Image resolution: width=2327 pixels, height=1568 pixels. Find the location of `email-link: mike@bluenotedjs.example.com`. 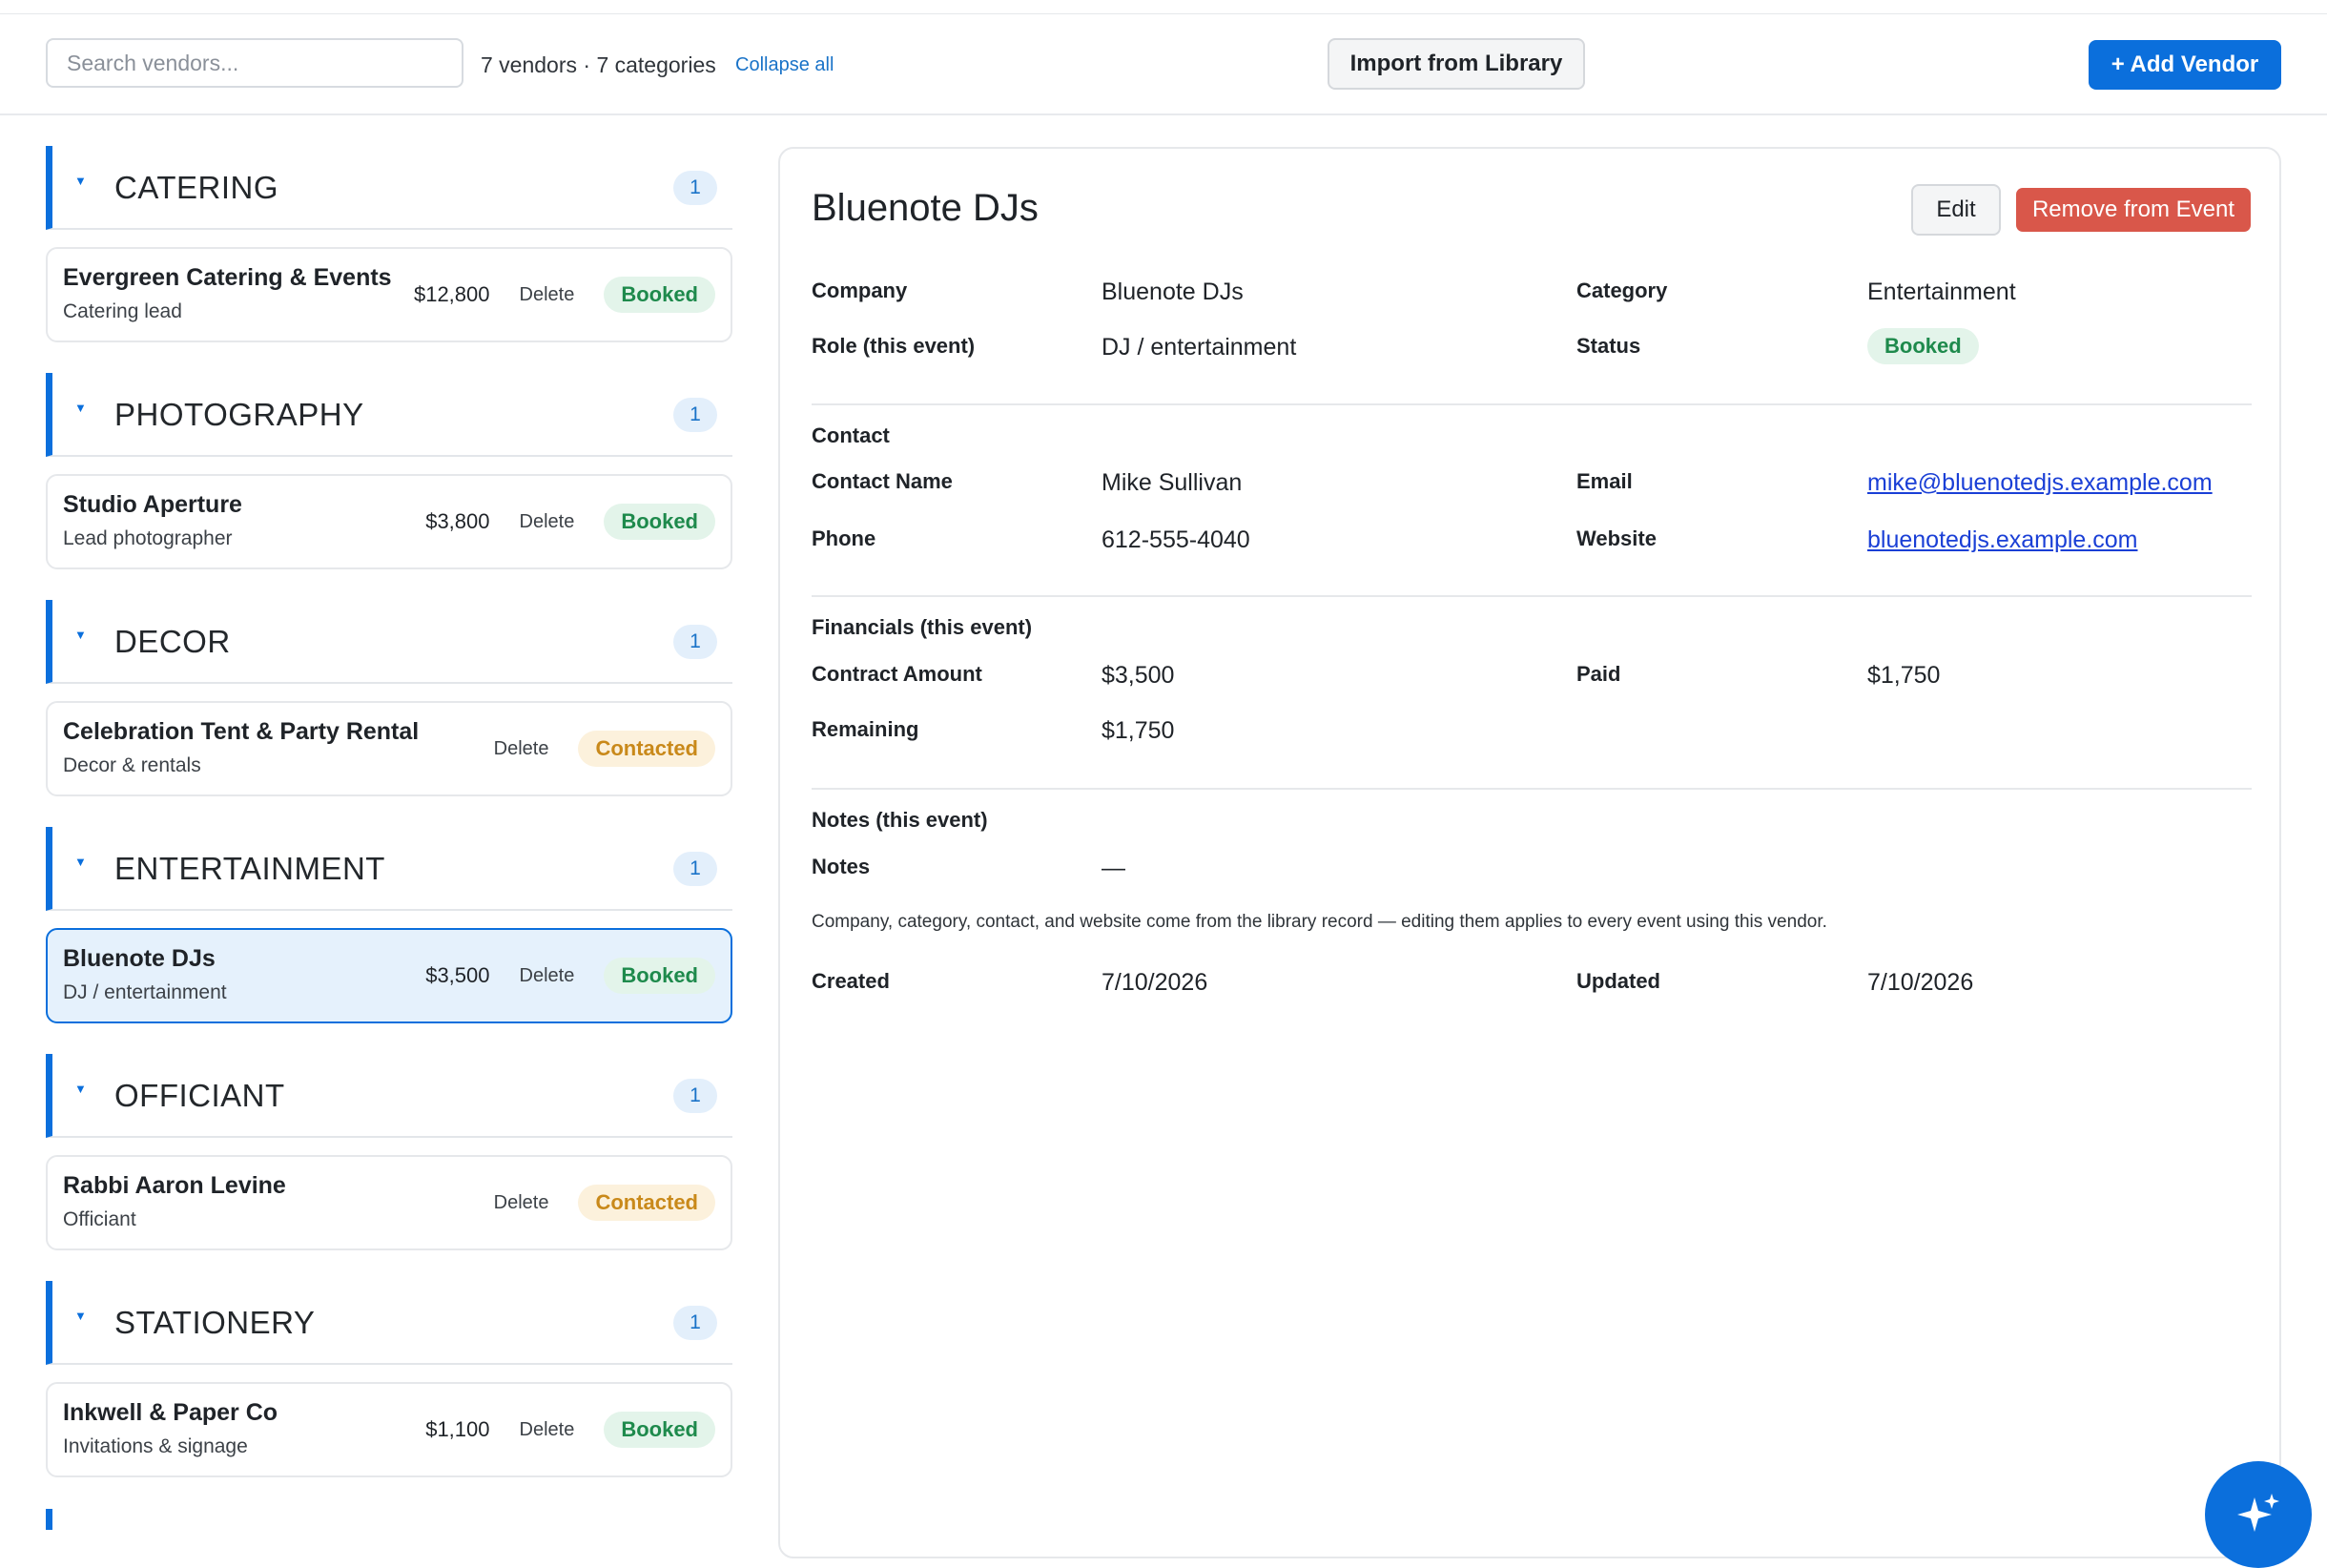

email-link: mike@bluenotedjs.example.com is located at coordinates (2040, 483).